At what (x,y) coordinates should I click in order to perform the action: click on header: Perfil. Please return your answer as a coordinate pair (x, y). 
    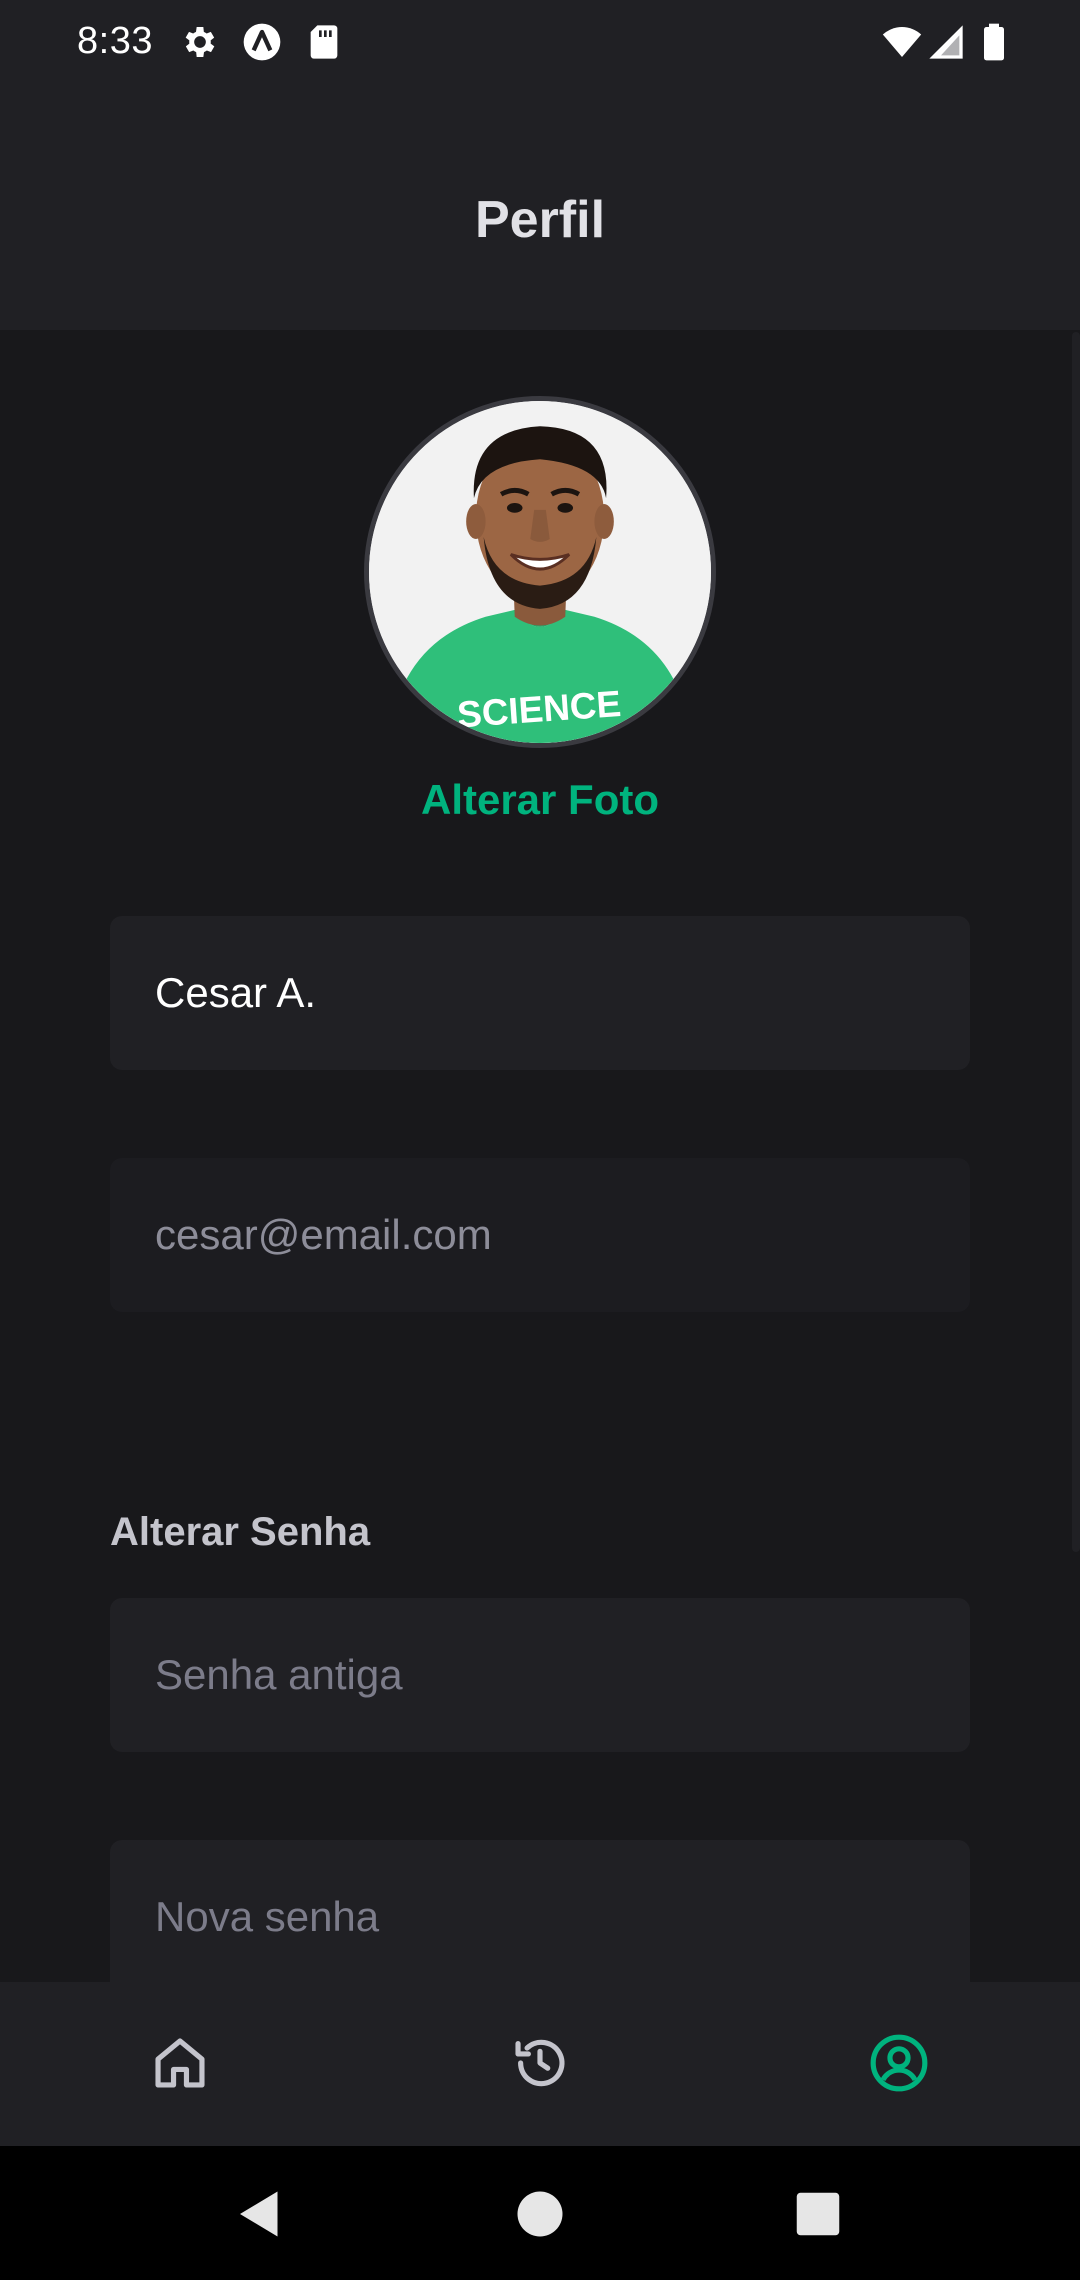
    Looking at the image, I should click on (540, 209).